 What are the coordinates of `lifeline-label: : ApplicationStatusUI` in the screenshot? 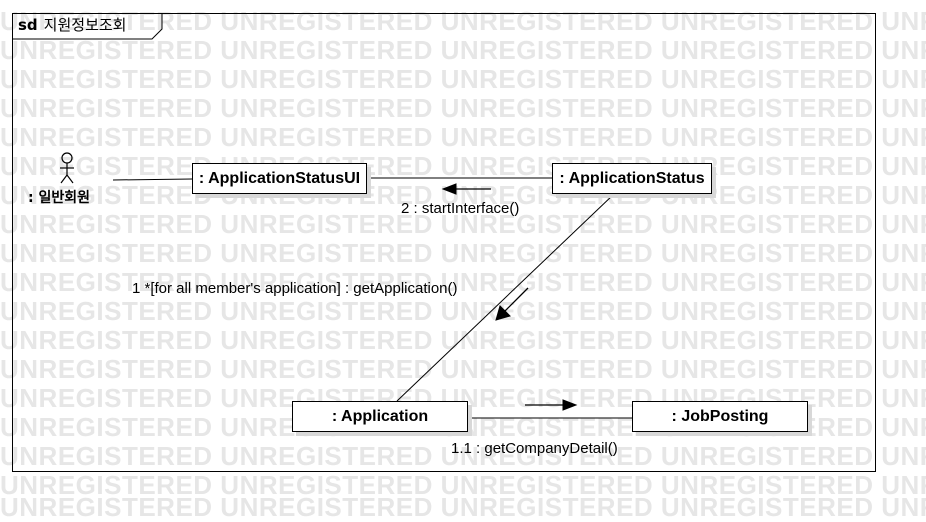 It's located at (279, 178).